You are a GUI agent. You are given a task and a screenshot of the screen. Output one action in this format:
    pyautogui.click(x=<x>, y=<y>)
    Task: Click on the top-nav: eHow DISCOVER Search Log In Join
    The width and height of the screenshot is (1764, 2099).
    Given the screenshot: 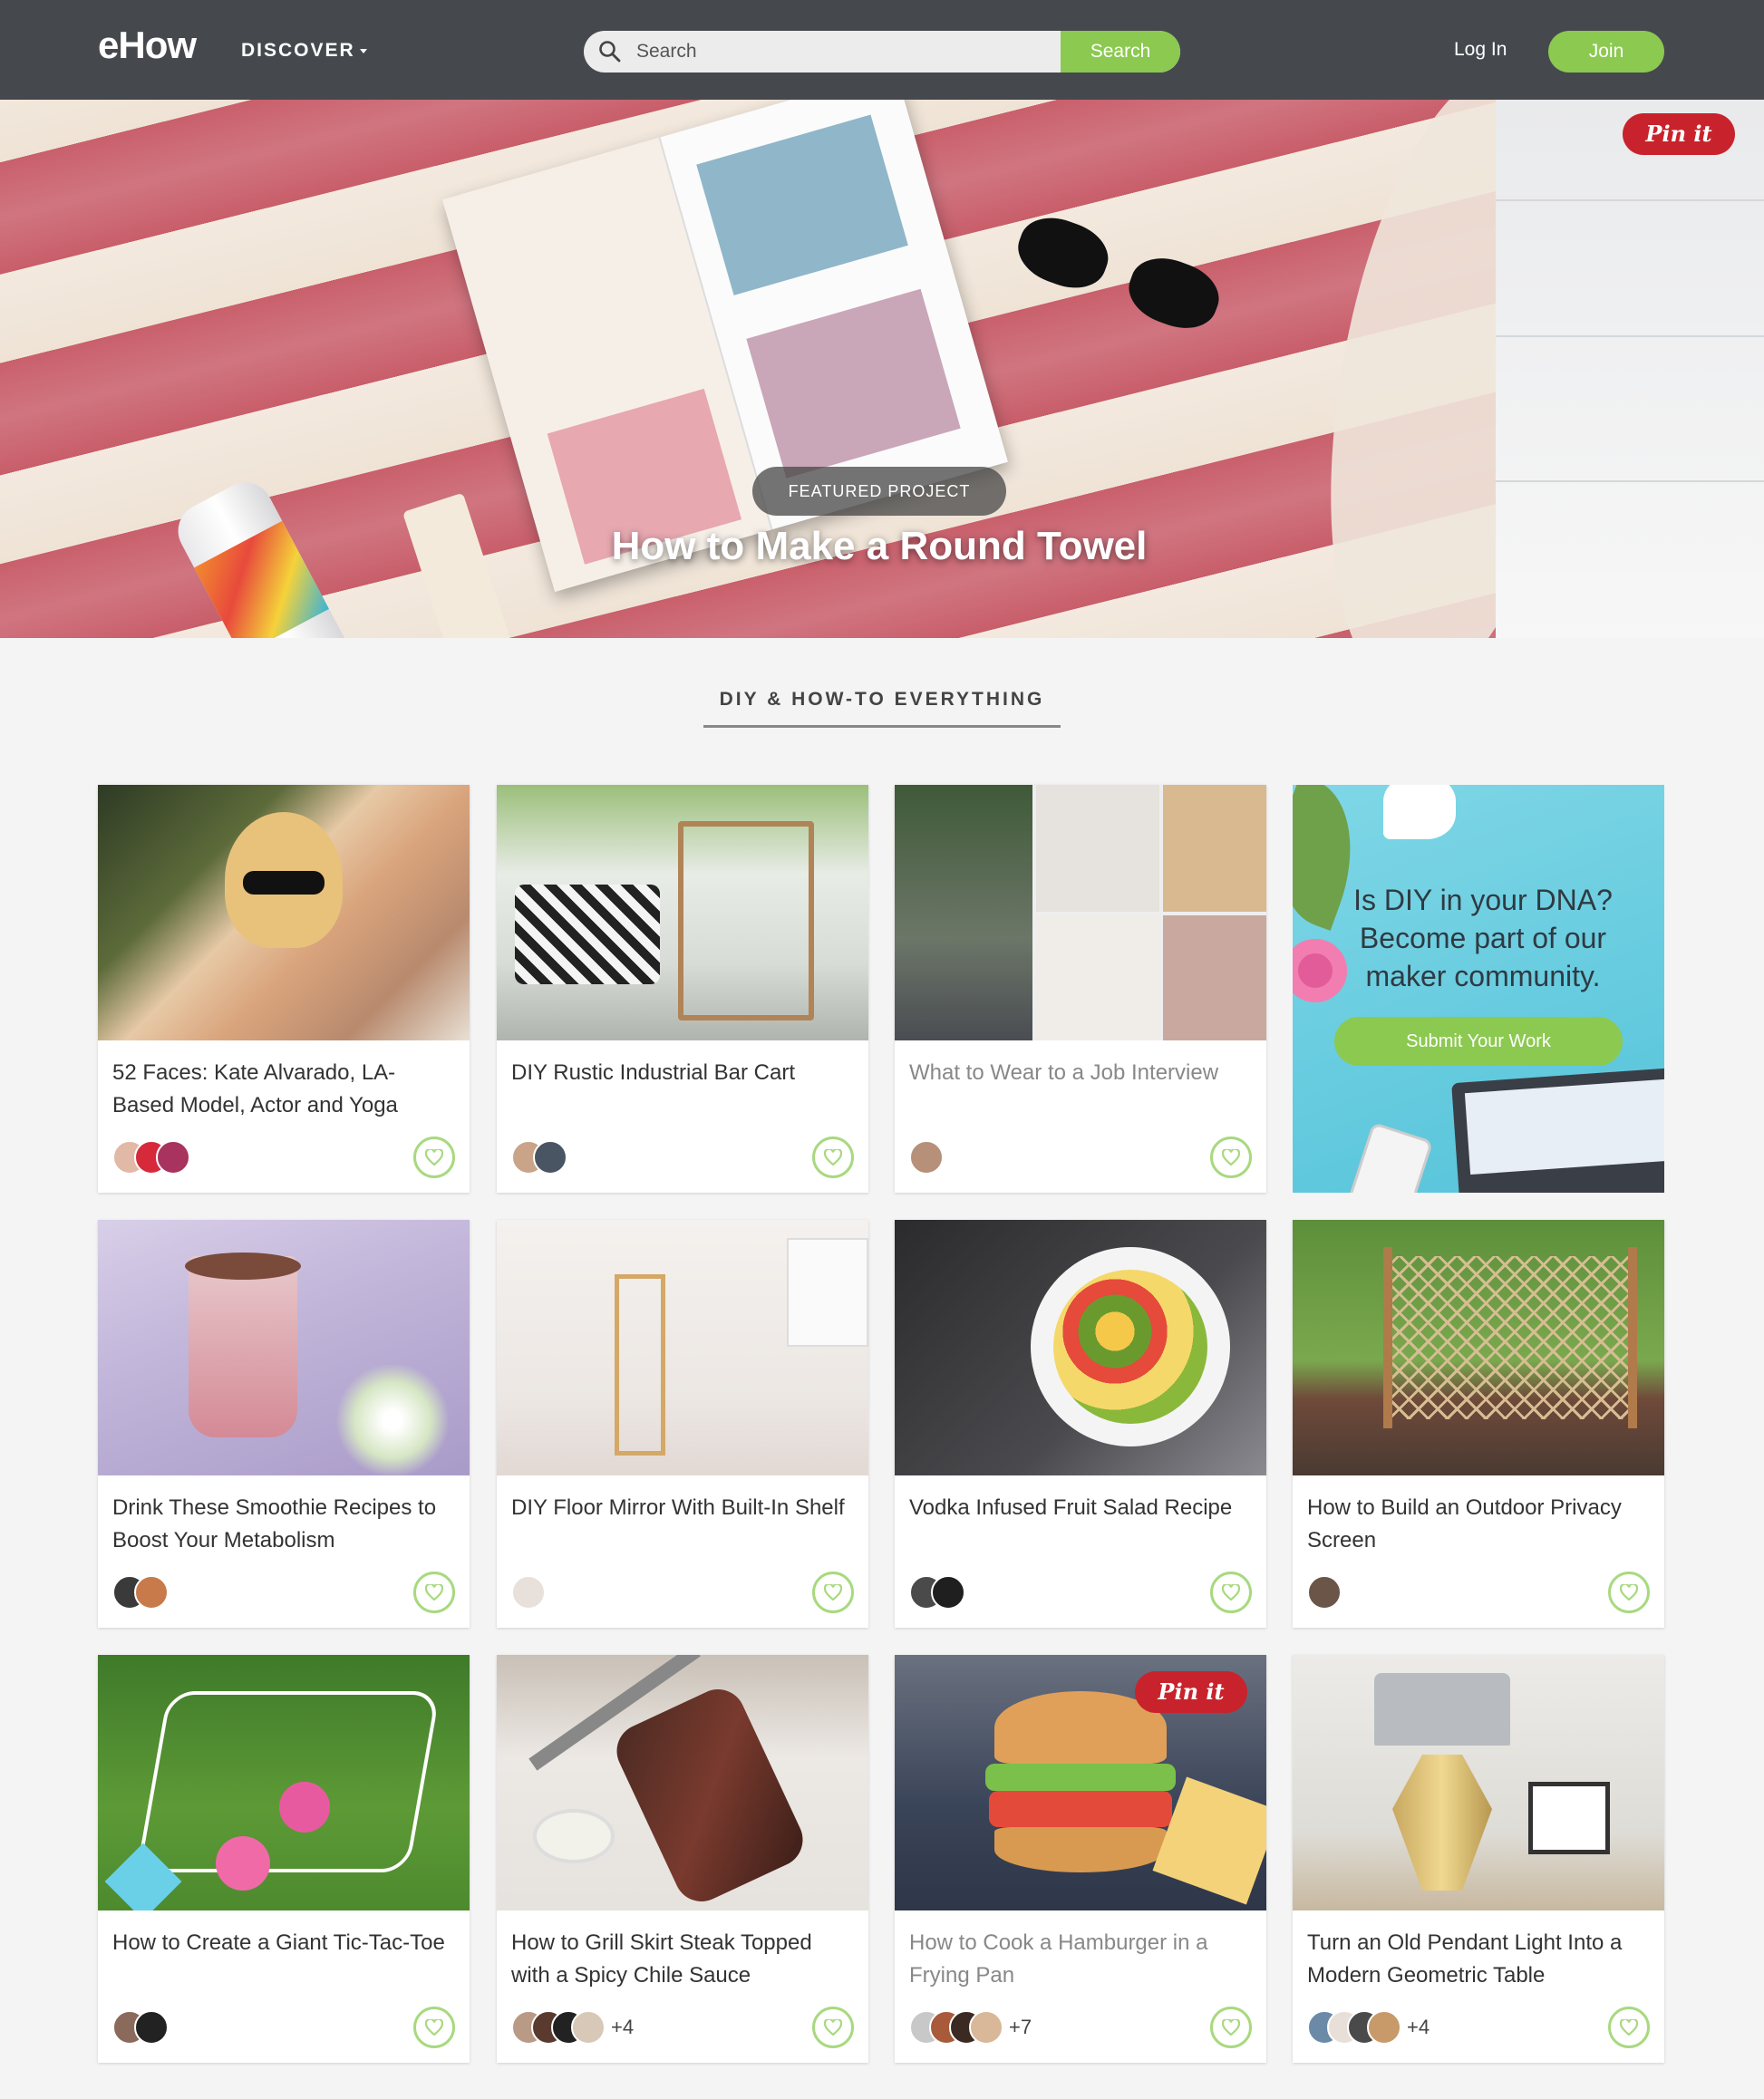 What is the action you would take?
    pyautogui.click(x=882, y=50)
    